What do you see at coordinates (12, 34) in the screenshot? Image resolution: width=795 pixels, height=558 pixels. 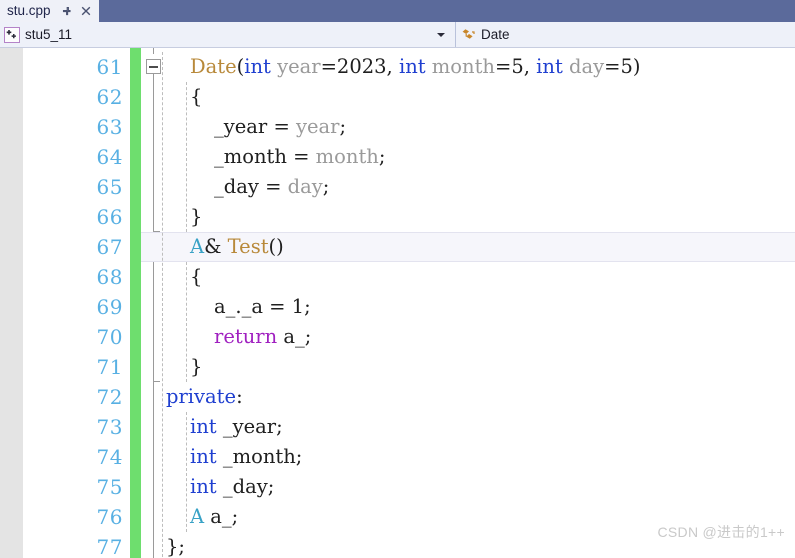 I see `project-icon` at bounding box center [12, 34].